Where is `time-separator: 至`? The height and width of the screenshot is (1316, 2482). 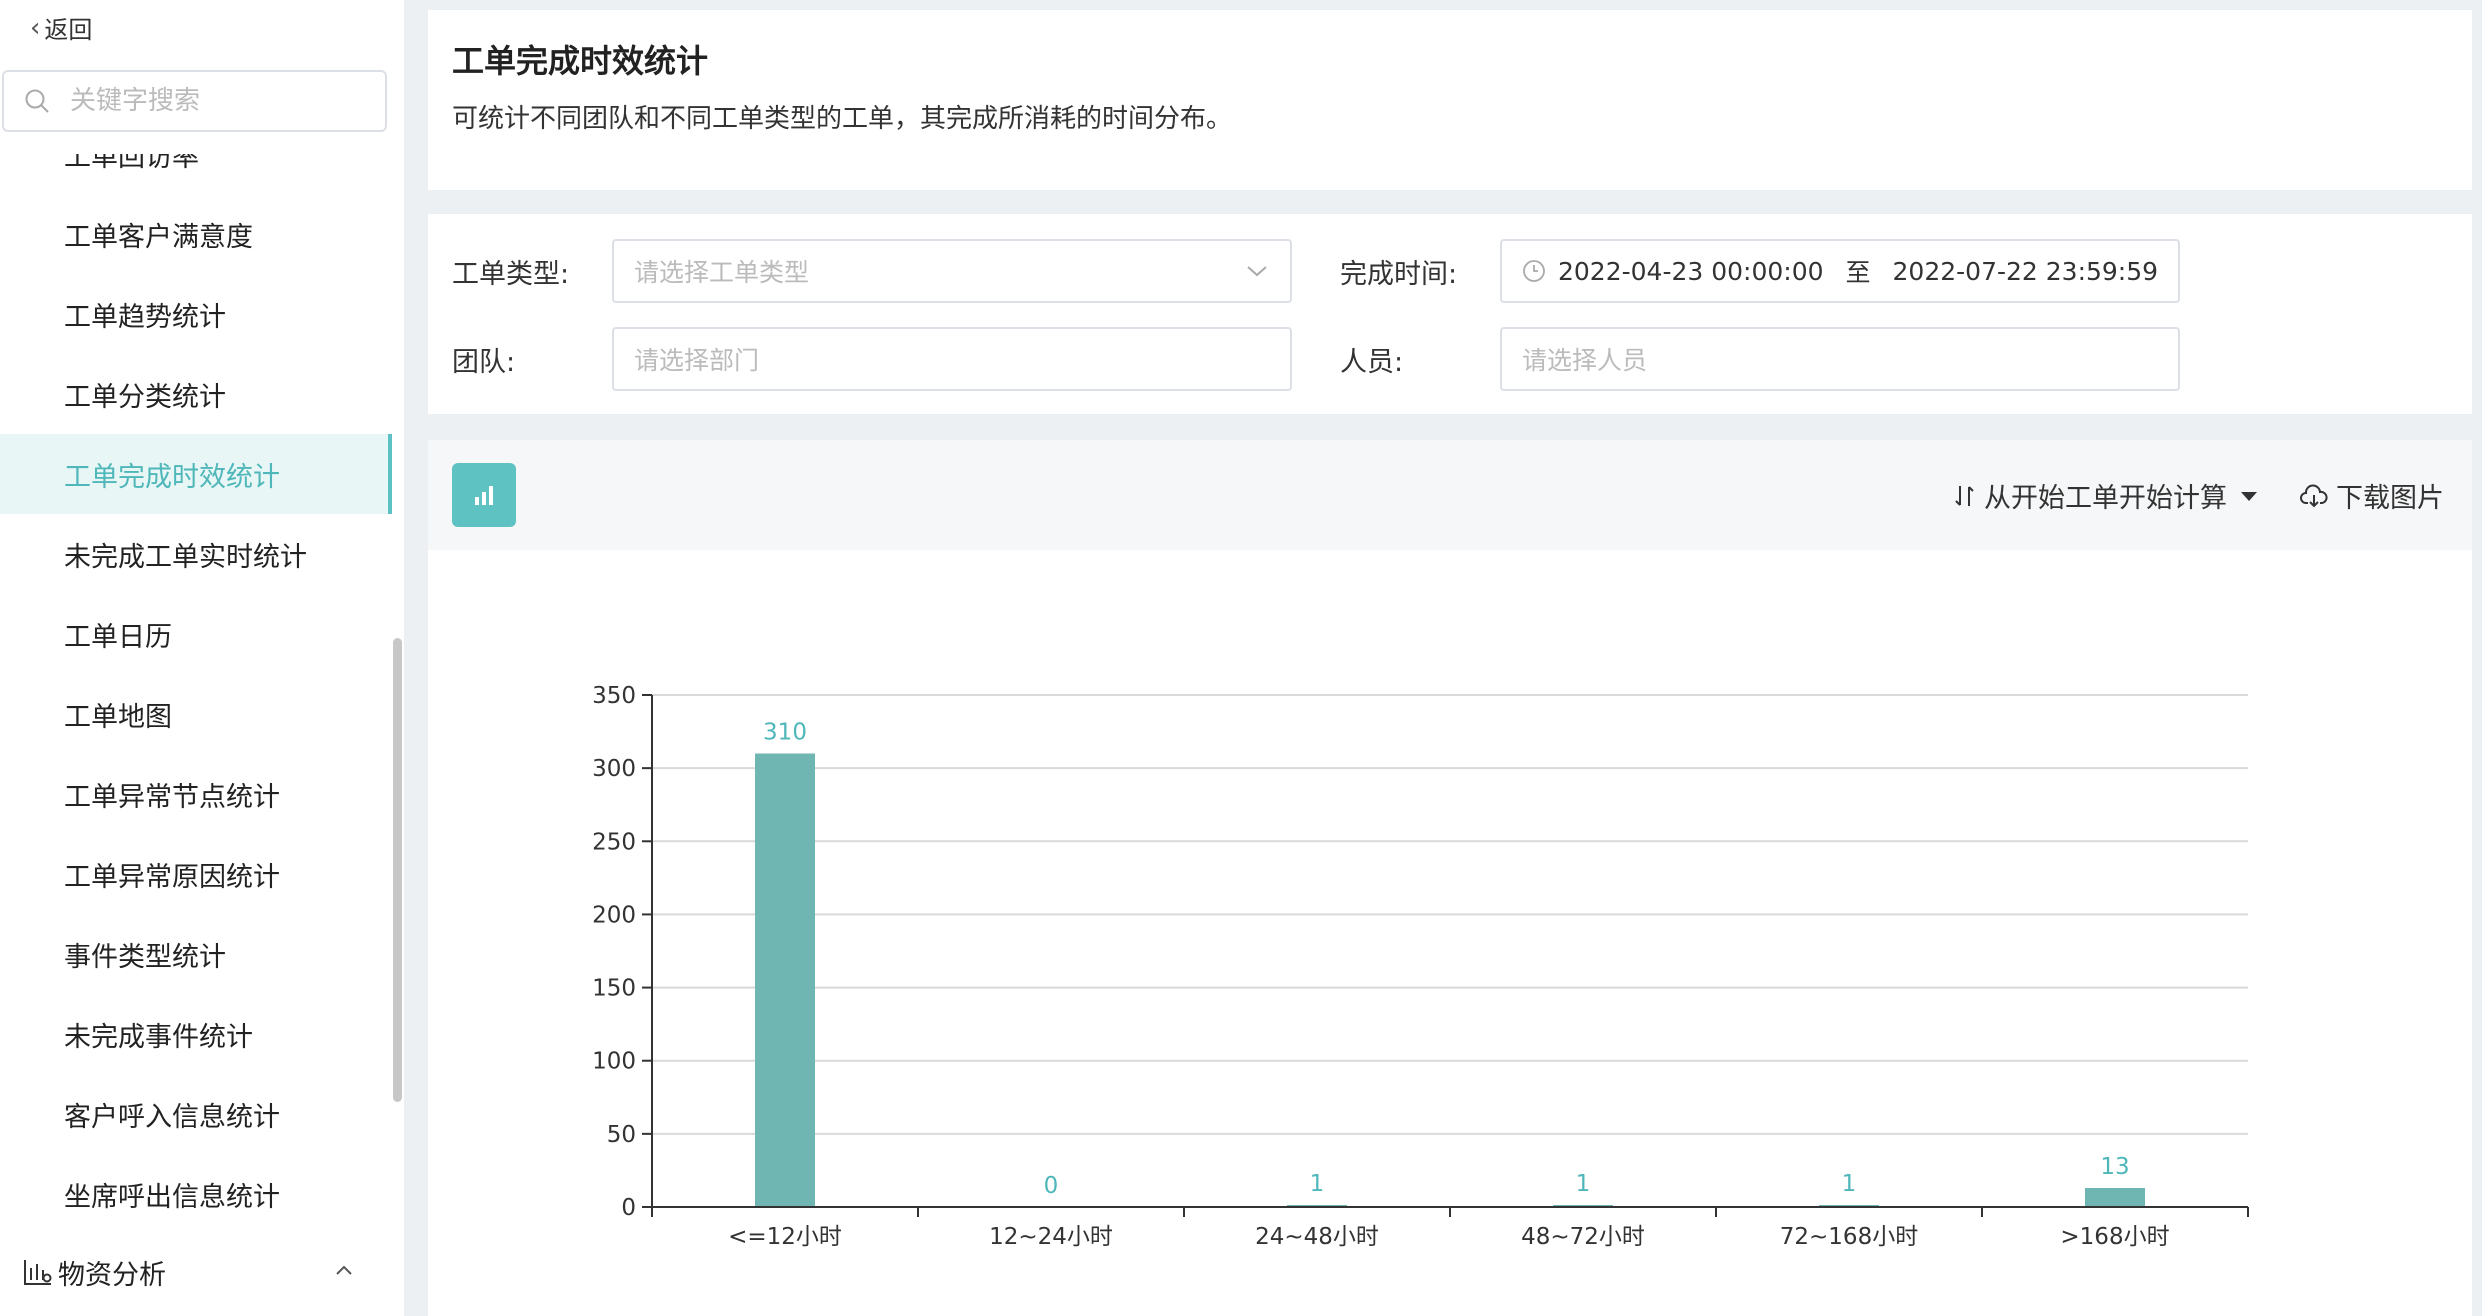
time-separator: 至 is located at coordinates (1858, 272).